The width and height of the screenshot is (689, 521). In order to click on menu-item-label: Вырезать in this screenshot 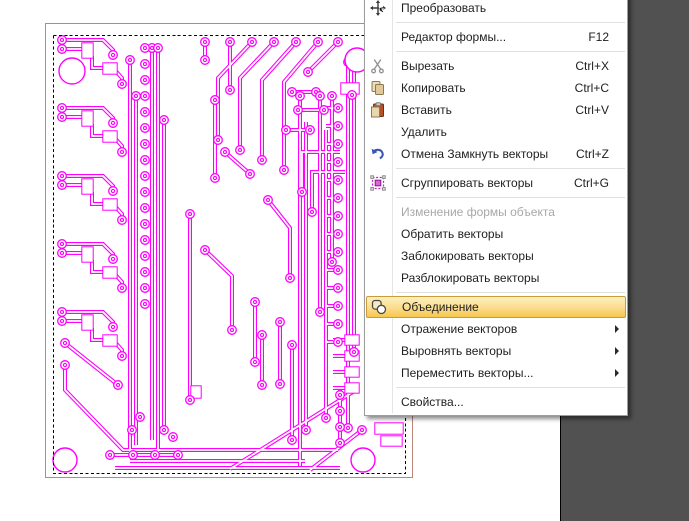, I will do `click(428, 66)`.